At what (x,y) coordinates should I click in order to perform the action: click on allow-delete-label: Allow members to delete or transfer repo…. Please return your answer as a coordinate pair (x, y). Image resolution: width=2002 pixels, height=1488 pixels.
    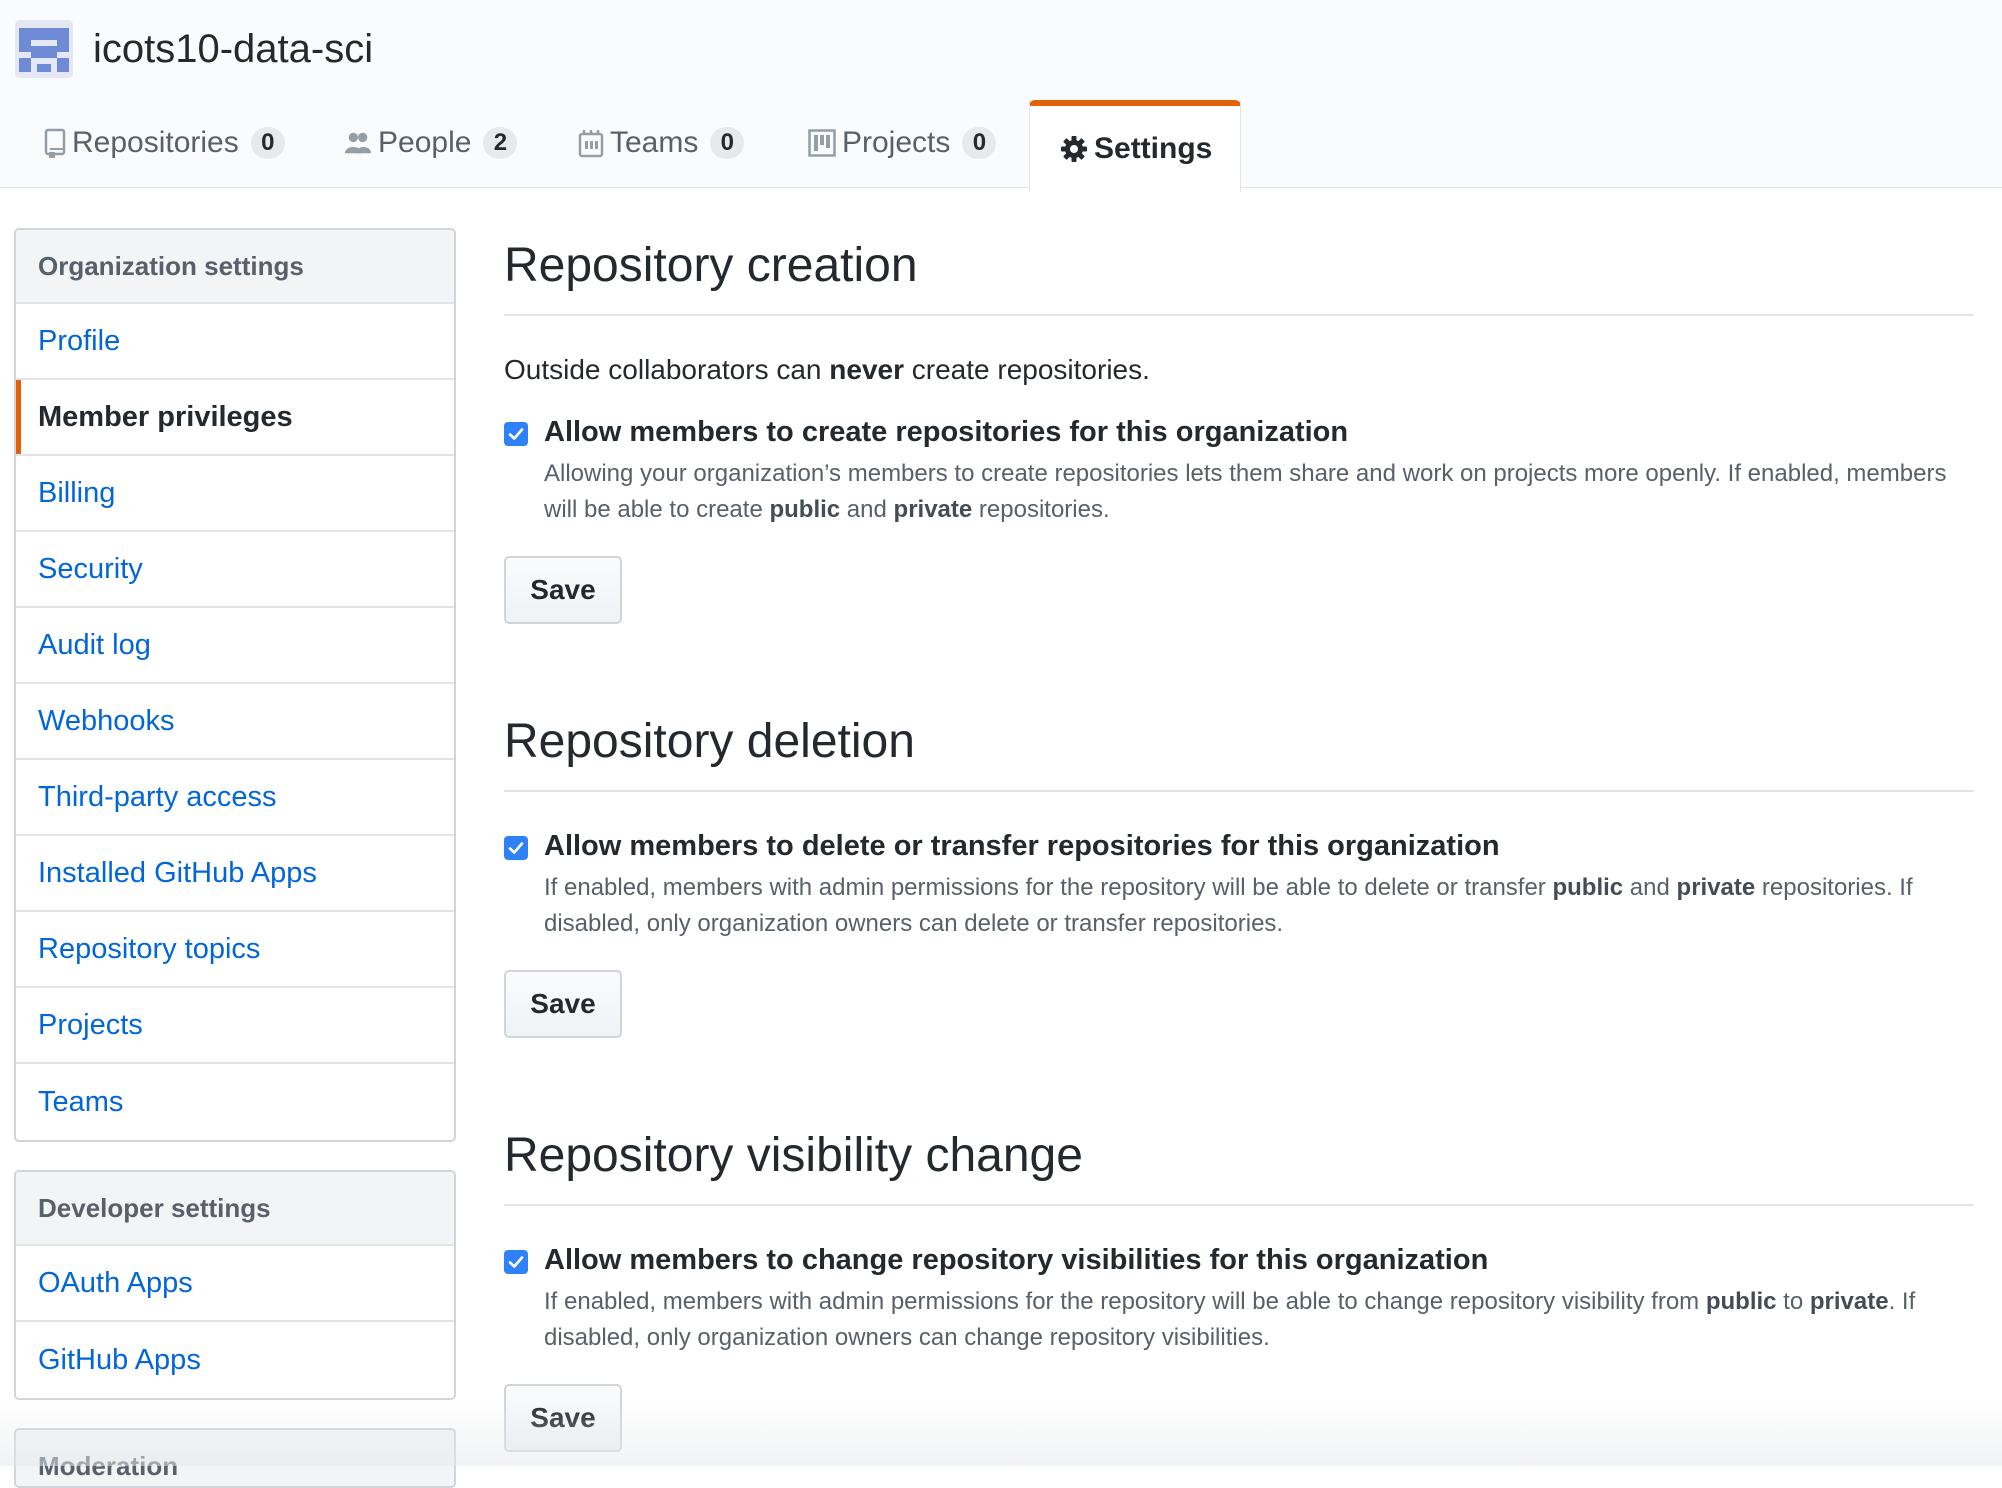
    Looking at the image, I should click on (1022, 846).